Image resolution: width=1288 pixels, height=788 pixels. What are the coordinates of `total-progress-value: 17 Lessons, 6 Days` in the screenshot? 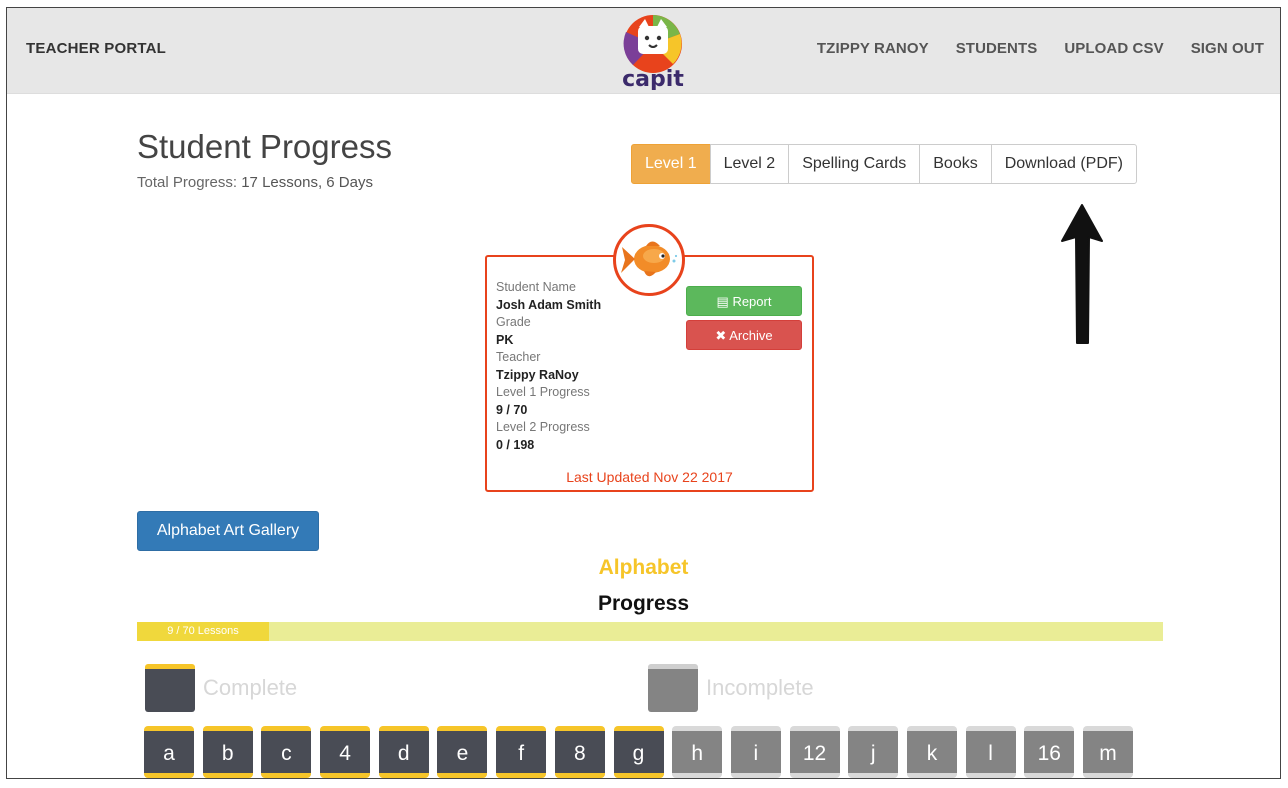 It's located at (307, 182).